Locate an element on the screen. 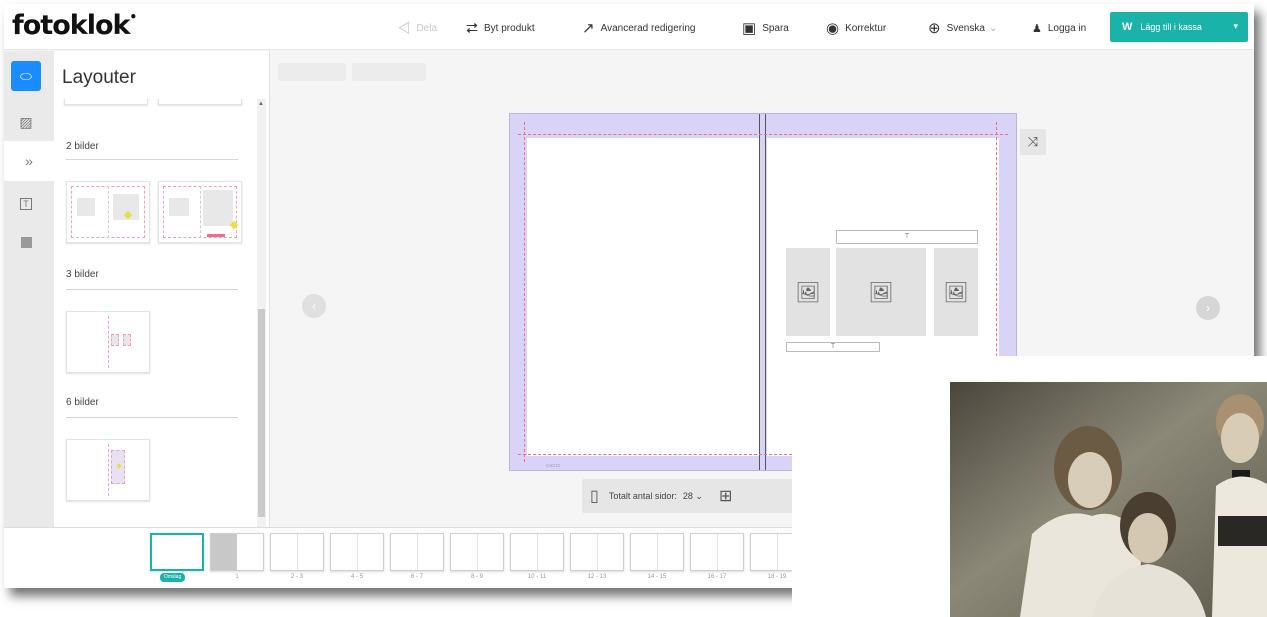 The width and height of the screenshot is (1267, 617). shuffle-icon: ⤨ is located at coordinates (1033, 141).